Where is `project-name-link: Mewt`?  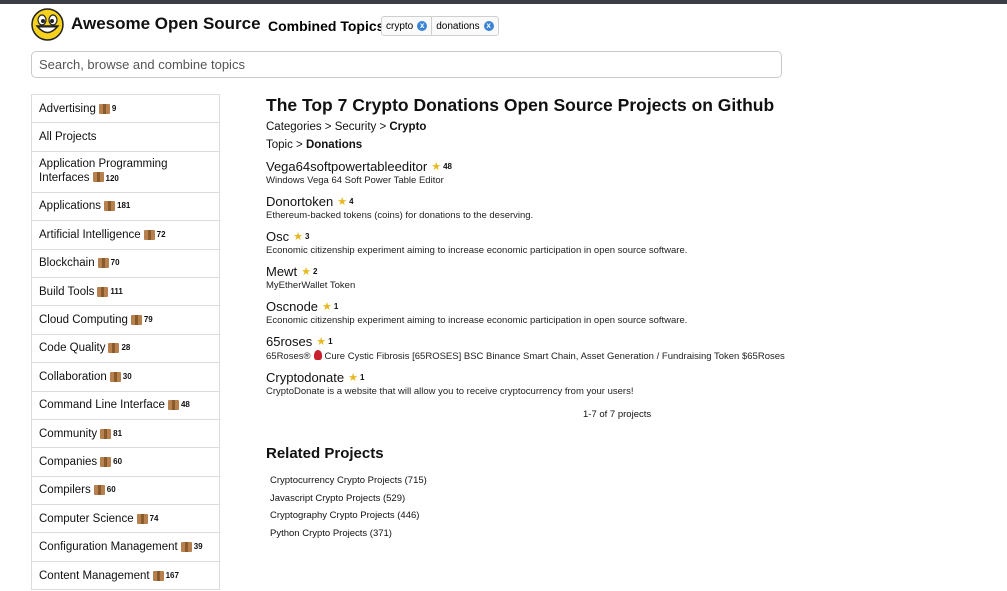
project-name-link: Mewt is located at coordinates (281, 271).